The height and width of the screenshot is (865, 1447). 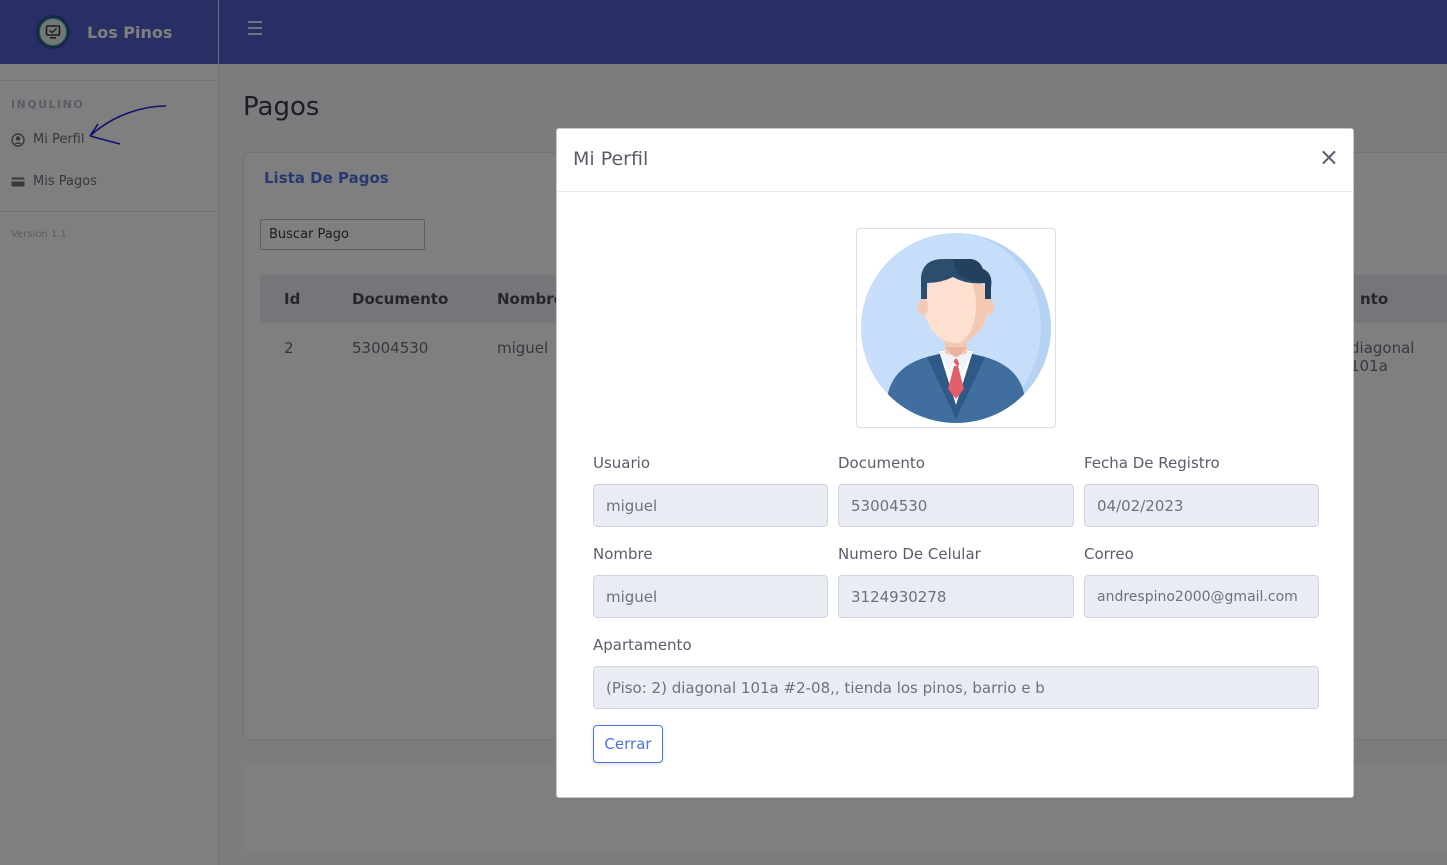 What do you see at coordinates (611, 159) in the screenshot?
I see `modal-title: Mi Perfil` at bounding box center [611, 159].